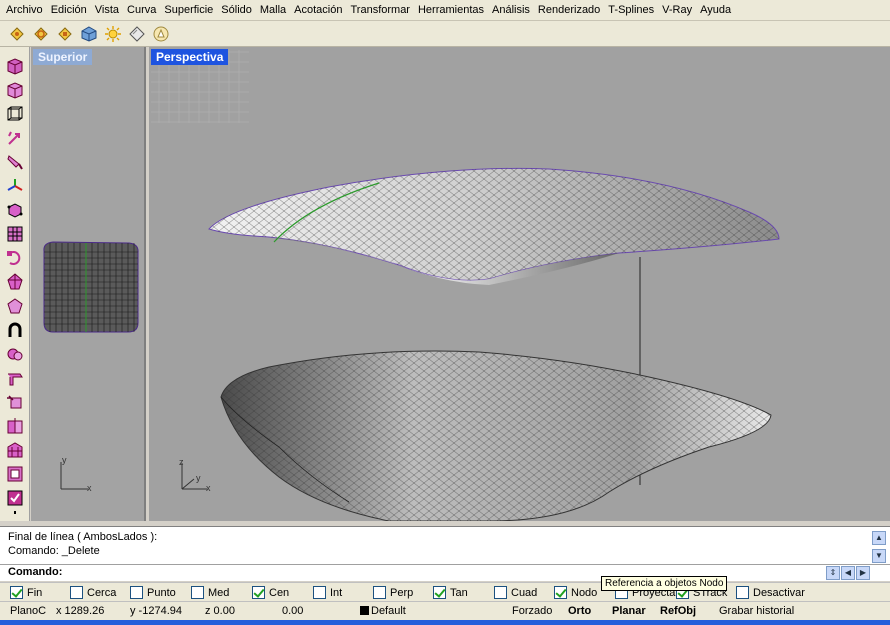 This screenshot has width=890, height=625. What do you see at coordinates (15, 138) in the screenshot?
I see `arrows-icon` at bounding box center [15, 138].